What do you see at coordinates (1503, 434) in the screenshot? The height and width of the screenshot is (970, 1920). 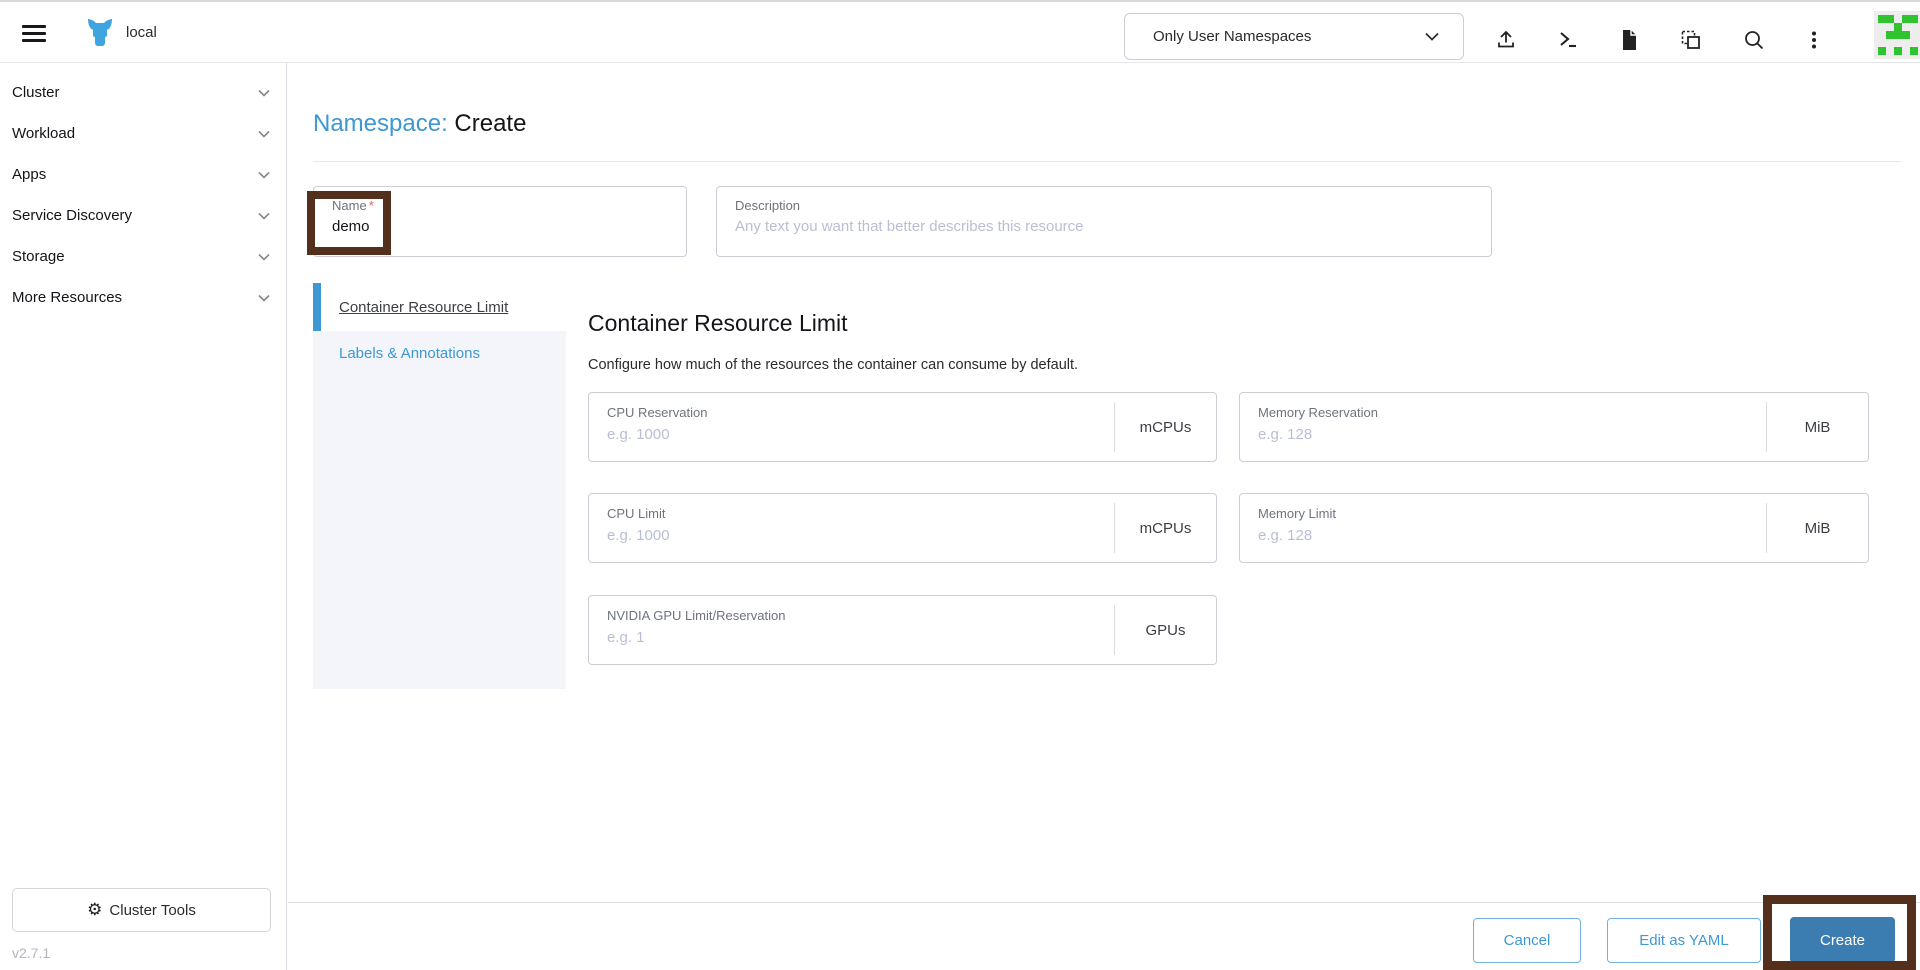 I see `memory-reservation-input` at bounding box center [1503, 434].